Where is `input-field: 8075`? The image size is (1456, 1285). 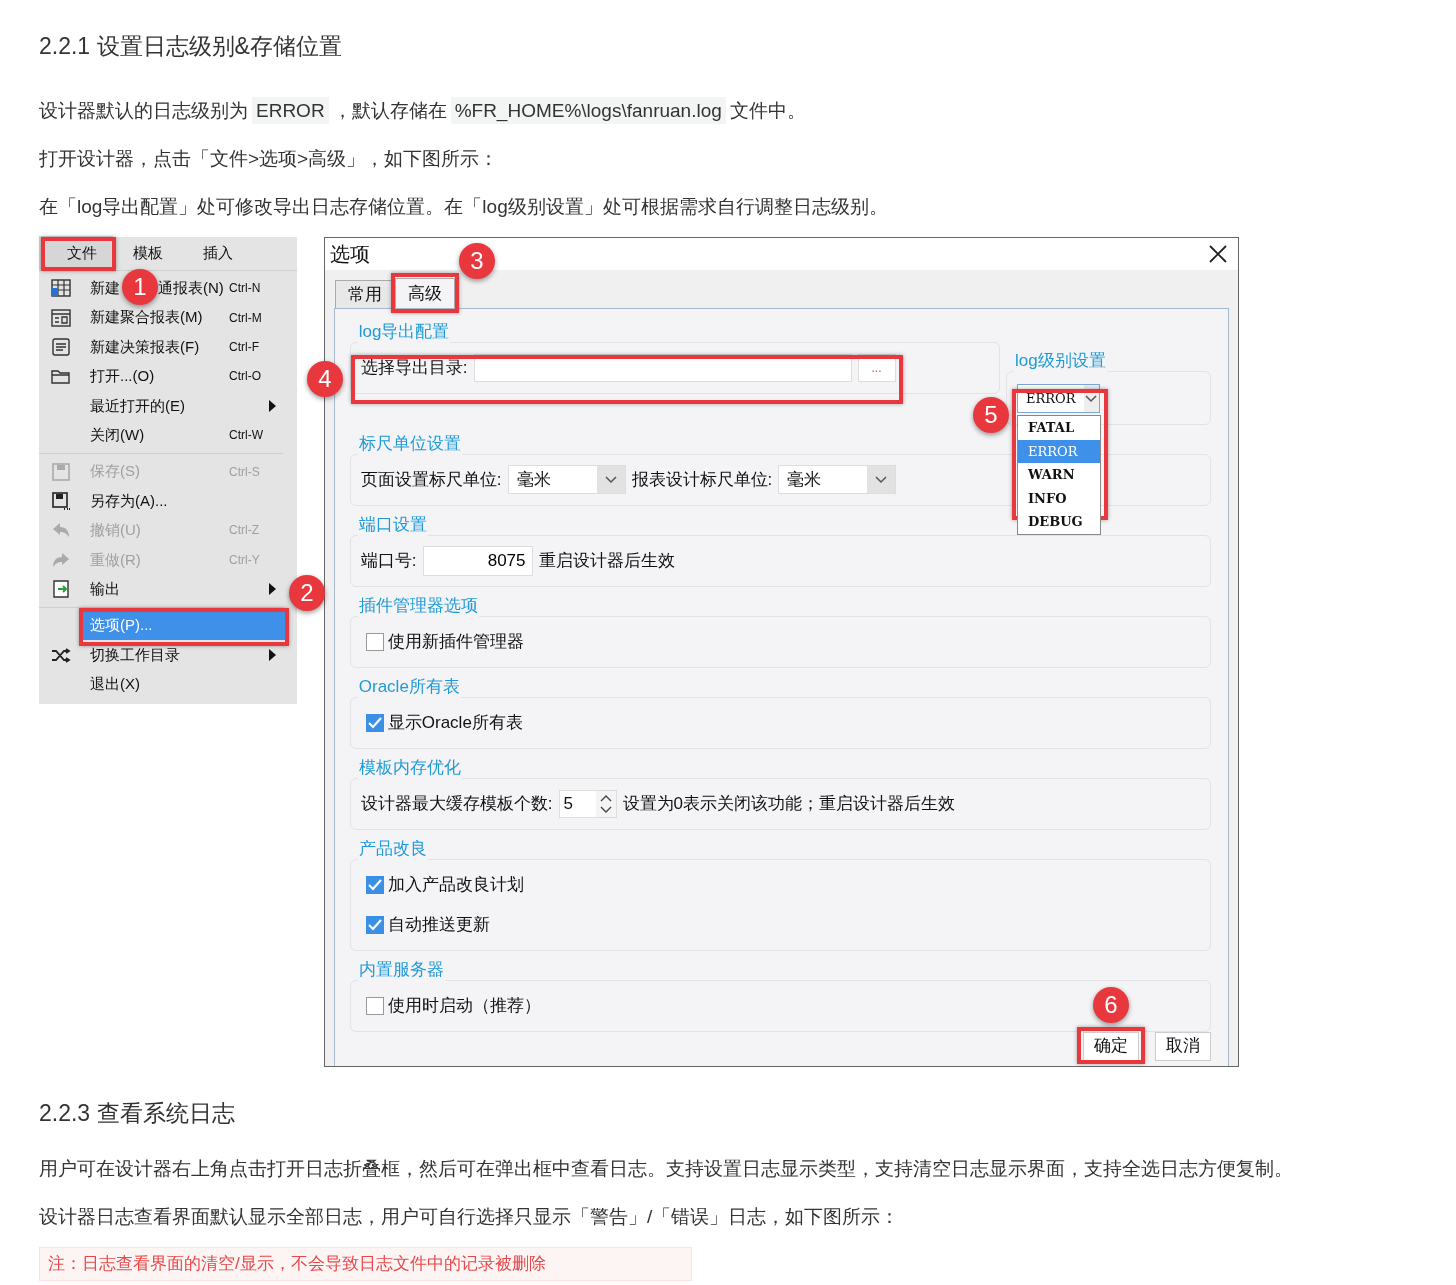 input-field: 8075 is located at coordinates (477, 560).